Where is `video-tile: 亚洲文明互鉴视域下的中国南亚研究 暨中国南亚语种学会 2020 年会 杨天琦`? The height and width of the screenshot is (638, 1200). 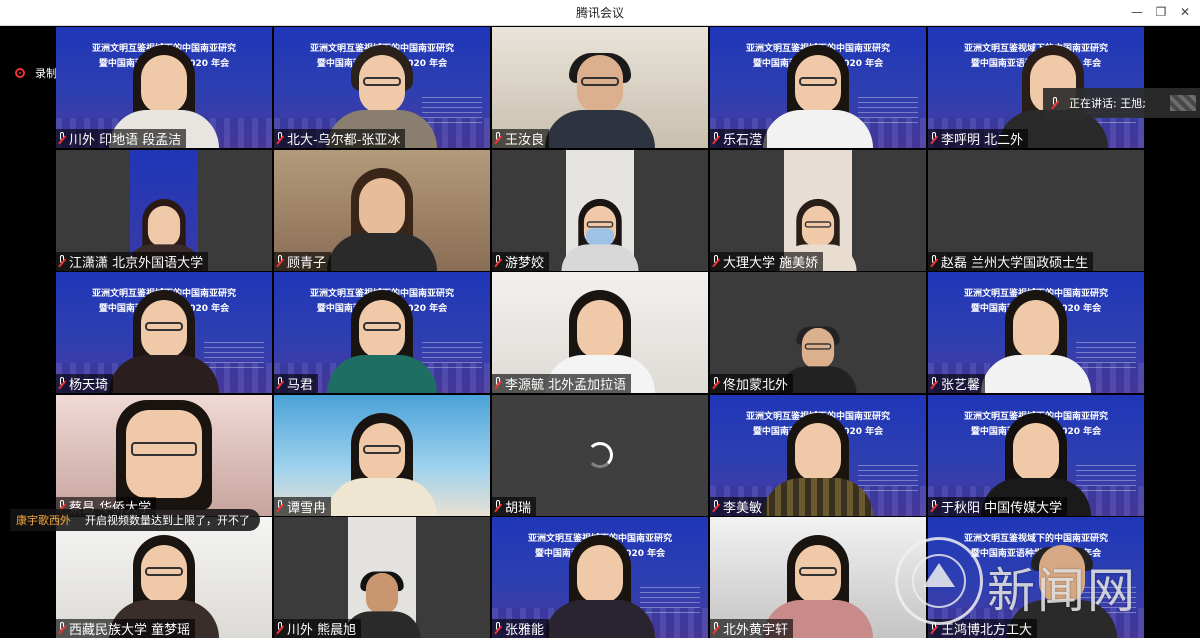
video-tile: 亚洲文明互鉴视域下的中国南亚研究 暨中国南亚语种学会 2020 年会 杨天琦 is located at coordinates (164, 332).